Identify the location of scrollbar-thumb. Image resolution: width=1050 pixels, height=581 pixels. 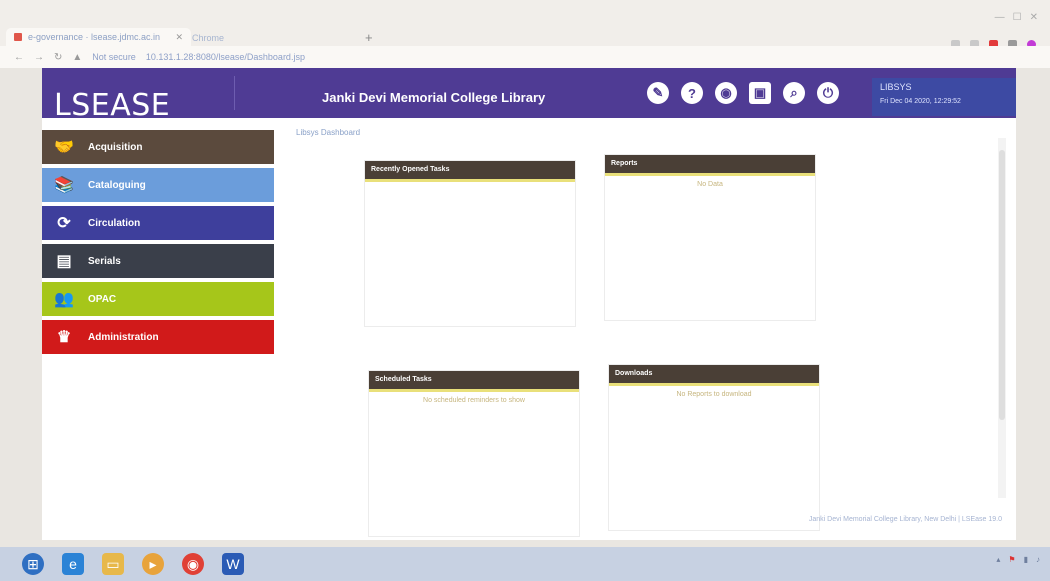
(1002, 285).